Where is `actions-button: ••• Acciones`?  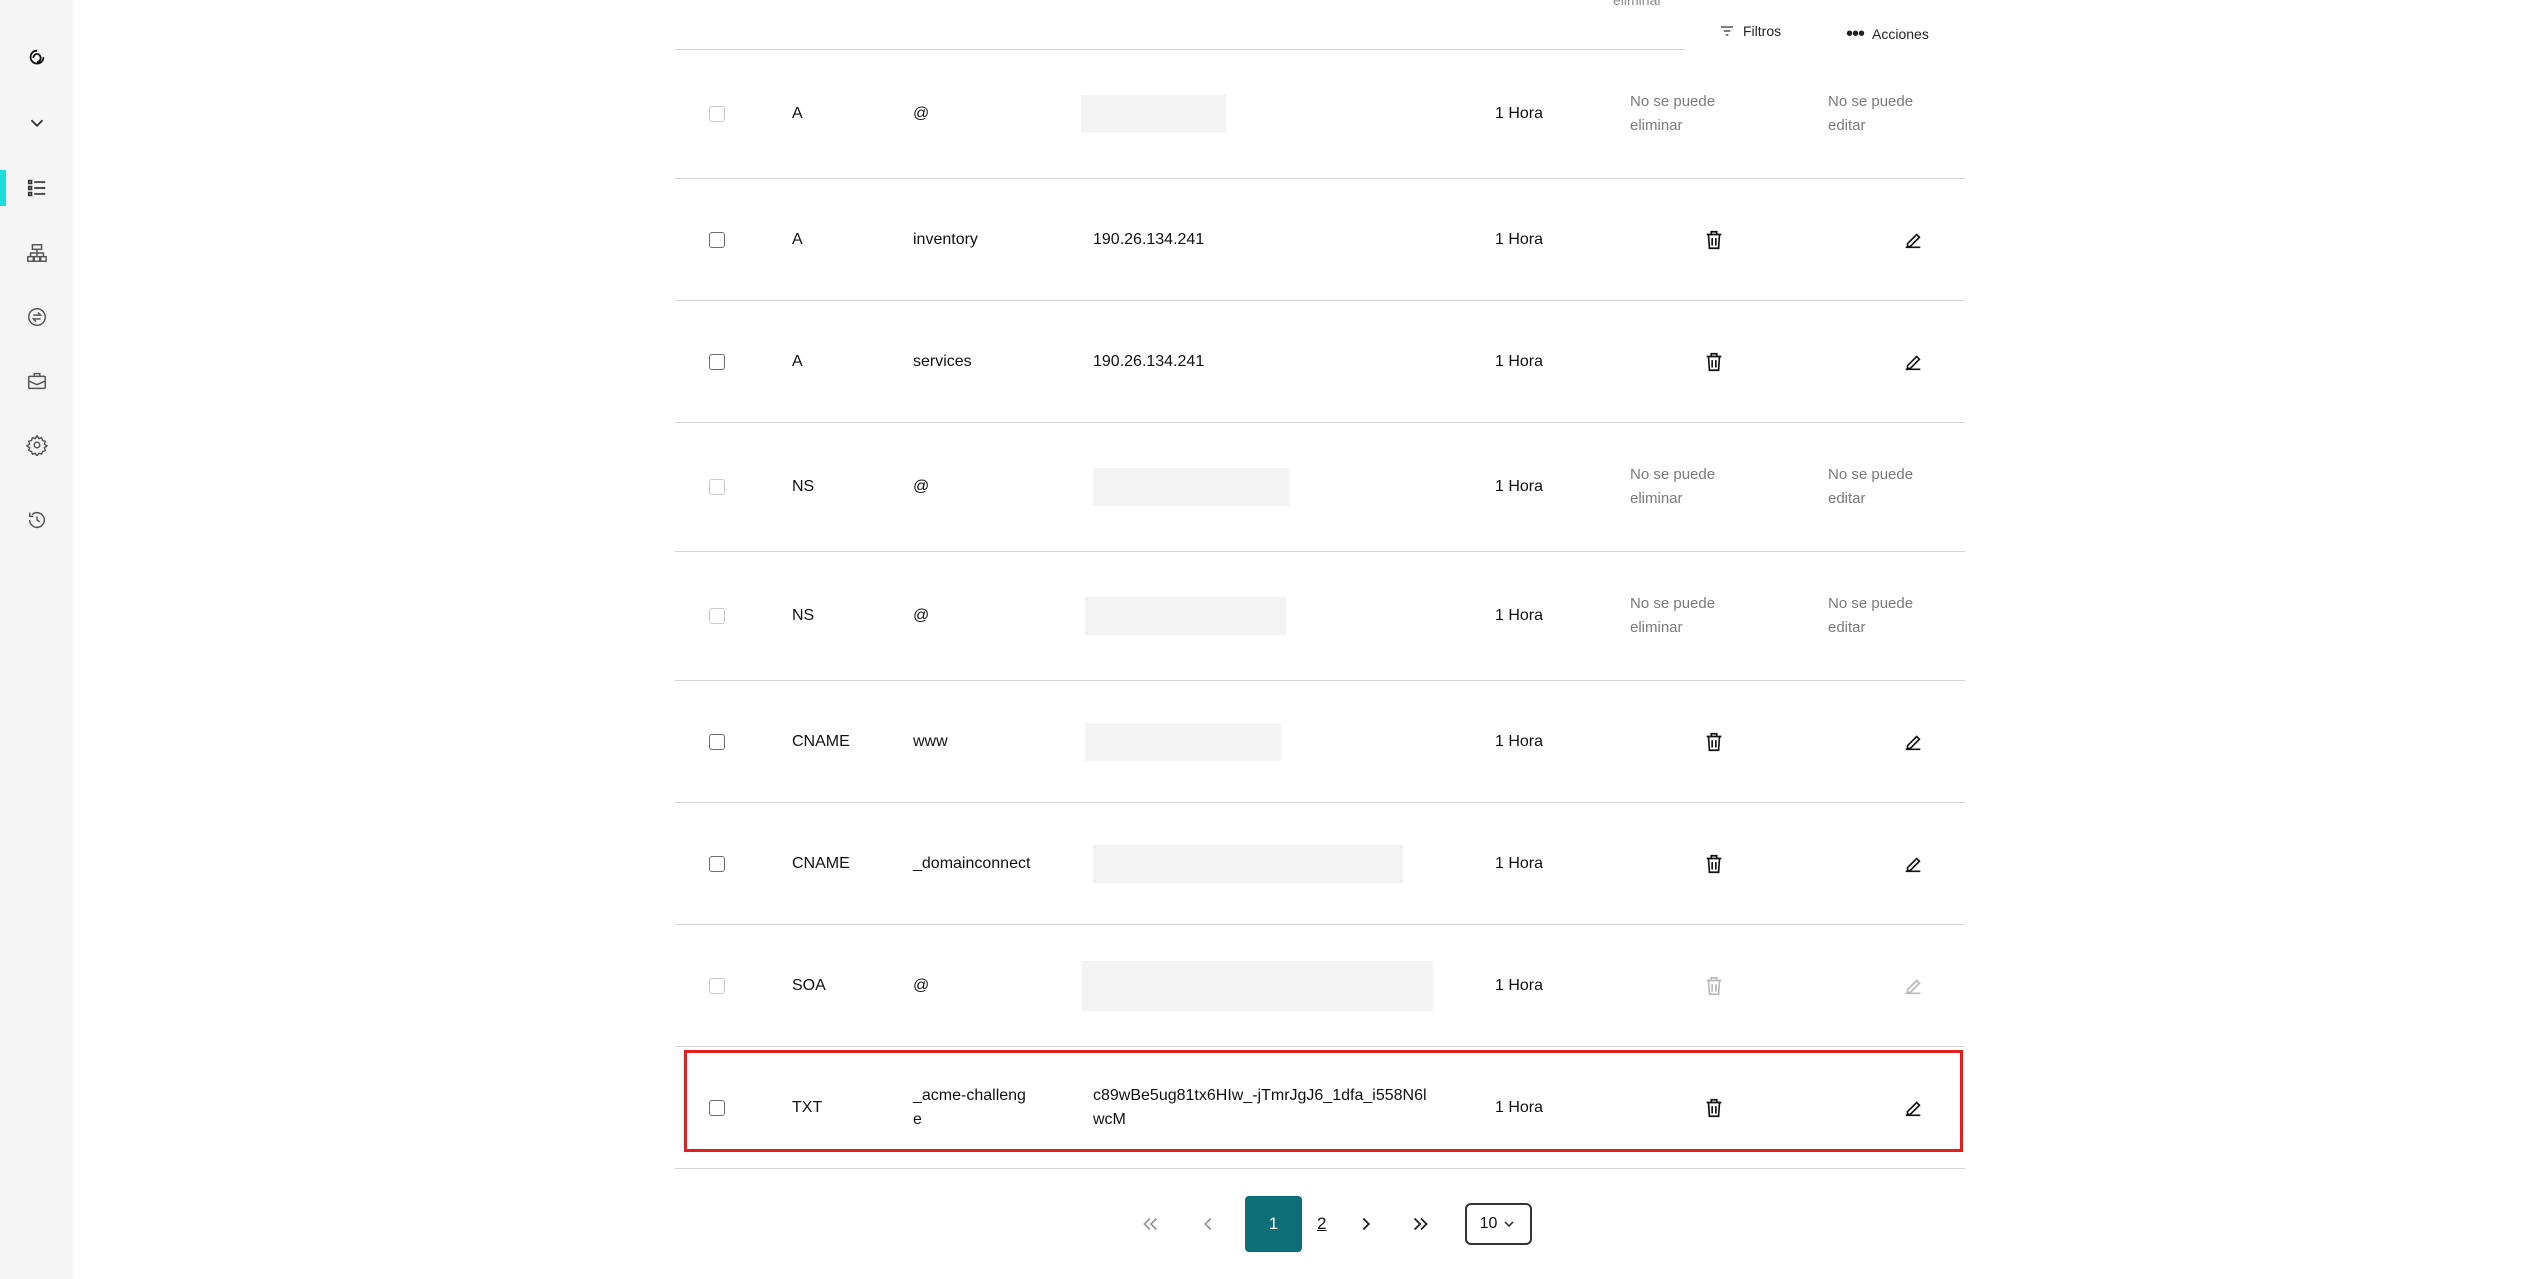
actions-button: ••• Acciones is located at coordinates (1887, 34).